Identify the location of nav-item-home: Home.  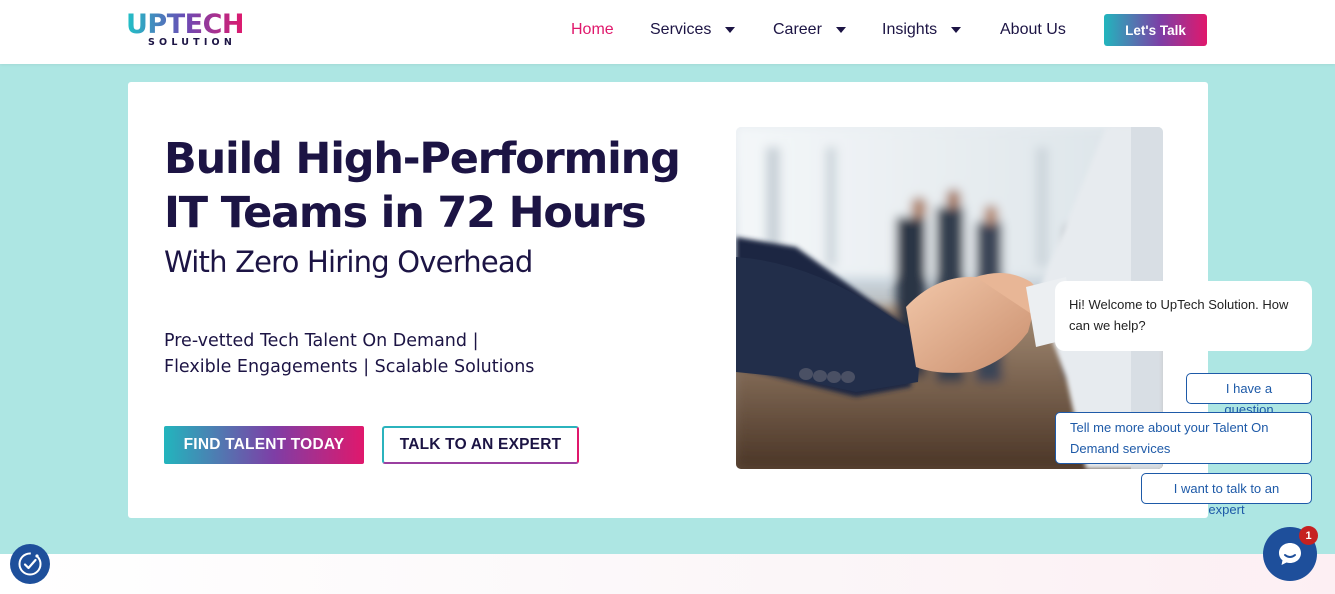
(592, 30).